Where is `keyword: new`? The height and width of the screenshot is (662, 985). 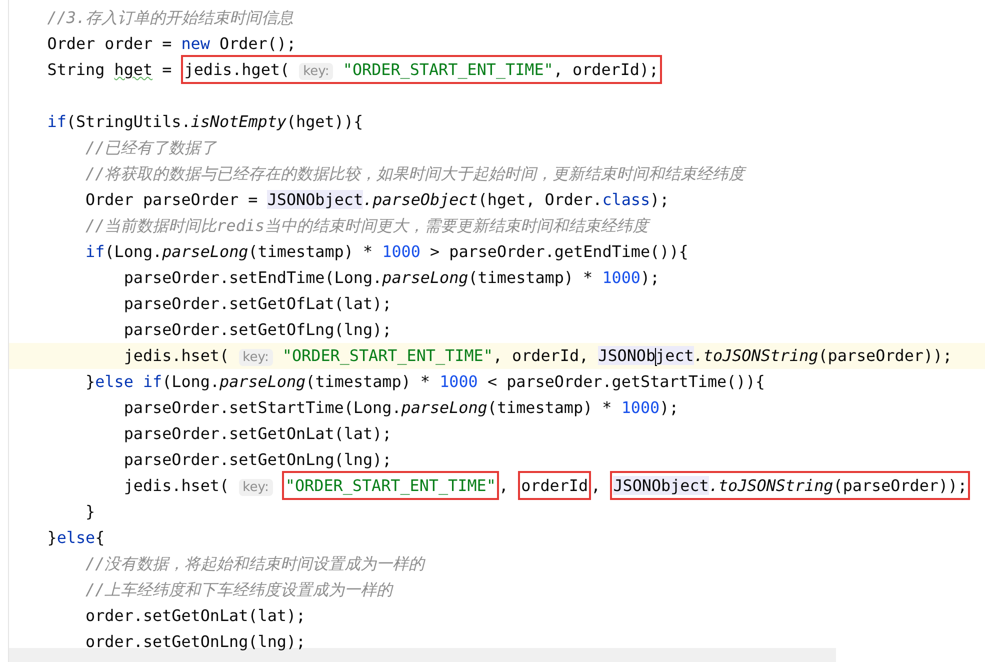 keyword: new is located at coordinates (195, 43).